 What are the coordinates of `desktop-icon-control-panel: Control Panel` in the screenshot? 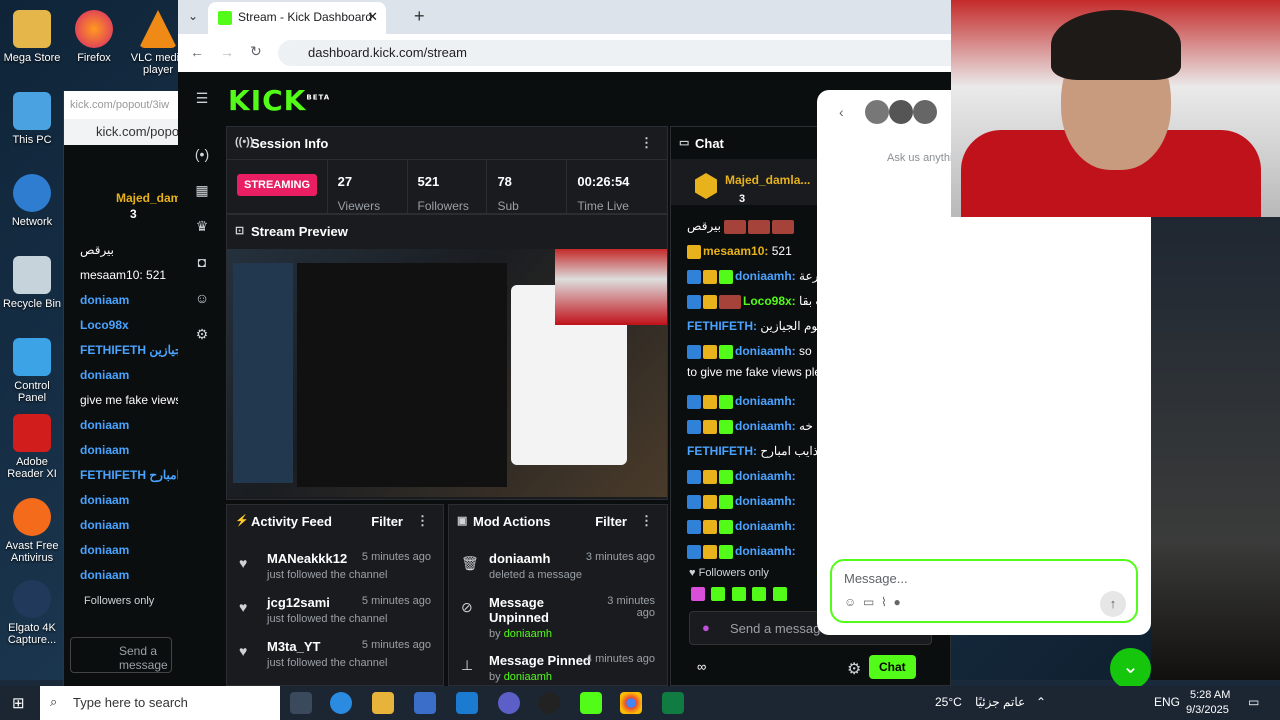 It's located at (32, 371).